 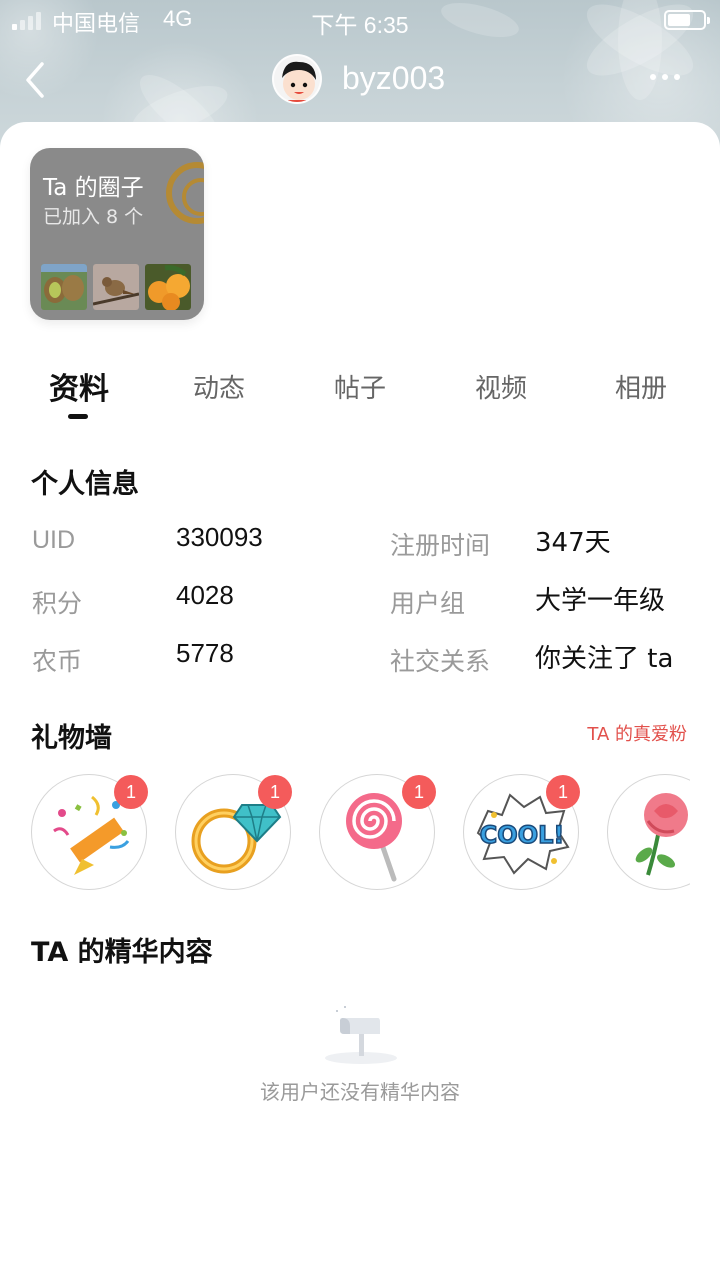 What do you see at coordinates (79, 386) in the screenshot?
I see `tab-profile: 资料` at bounding box center [79, 386].